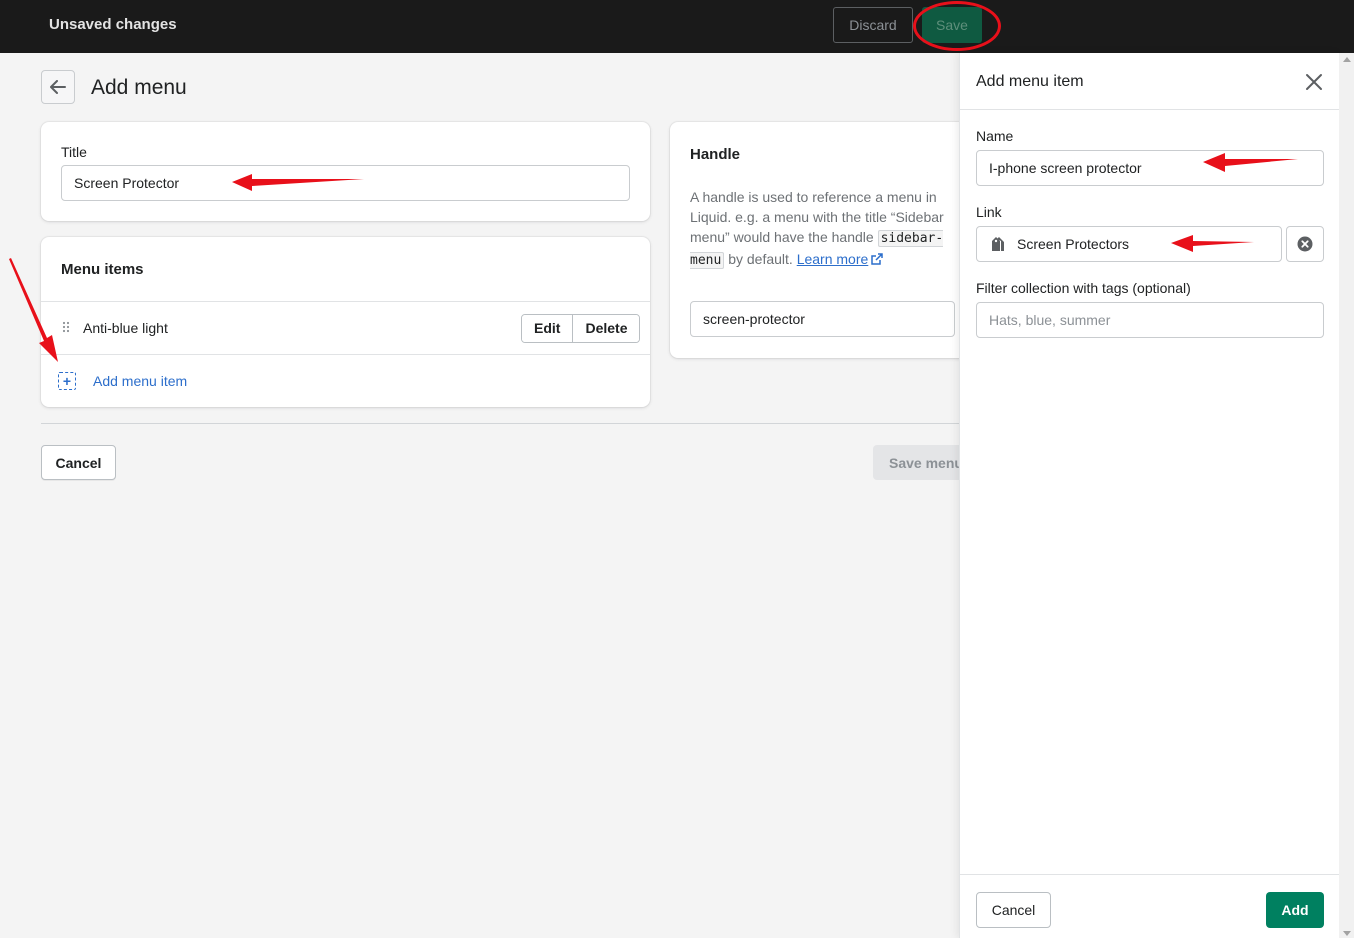 The width and height of the screenshot is (1354, 938). What do you see at coordinates (1150, 320) in the screenshot?
I see `filter-tags-input: Hats, blue, summer` at bounding box center [1150, 320].